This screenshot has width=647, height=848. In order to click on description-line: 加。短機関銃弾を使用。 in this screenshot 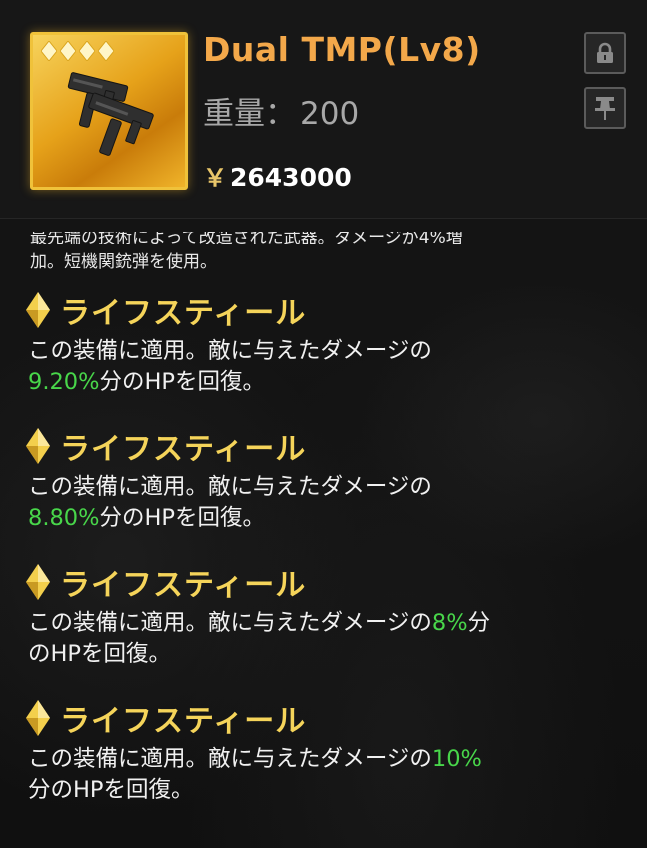, I will do `click(123, 262)`.